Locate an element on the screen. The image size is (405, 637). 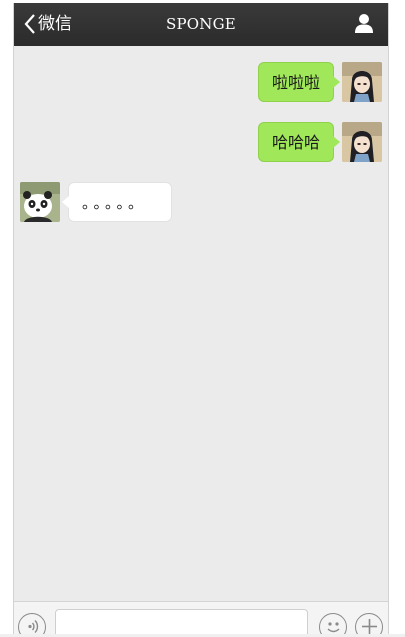
top-bar: 微信 SPONGE is located at coordinates (201, 24).